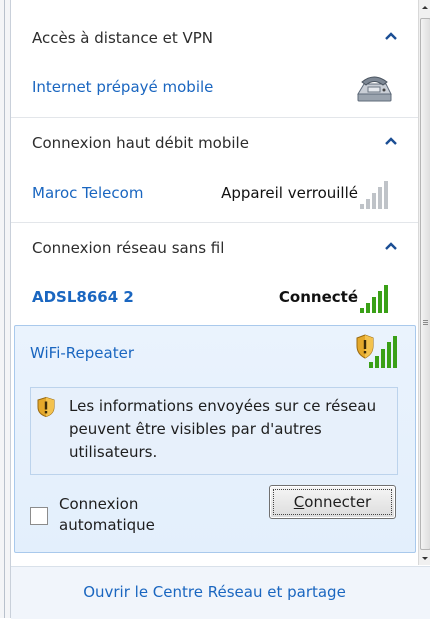 Image resolution: width=430 pixels, height=619 pixels. I want to click on connection-status: Appareil verrouillé, so click(289, 193).